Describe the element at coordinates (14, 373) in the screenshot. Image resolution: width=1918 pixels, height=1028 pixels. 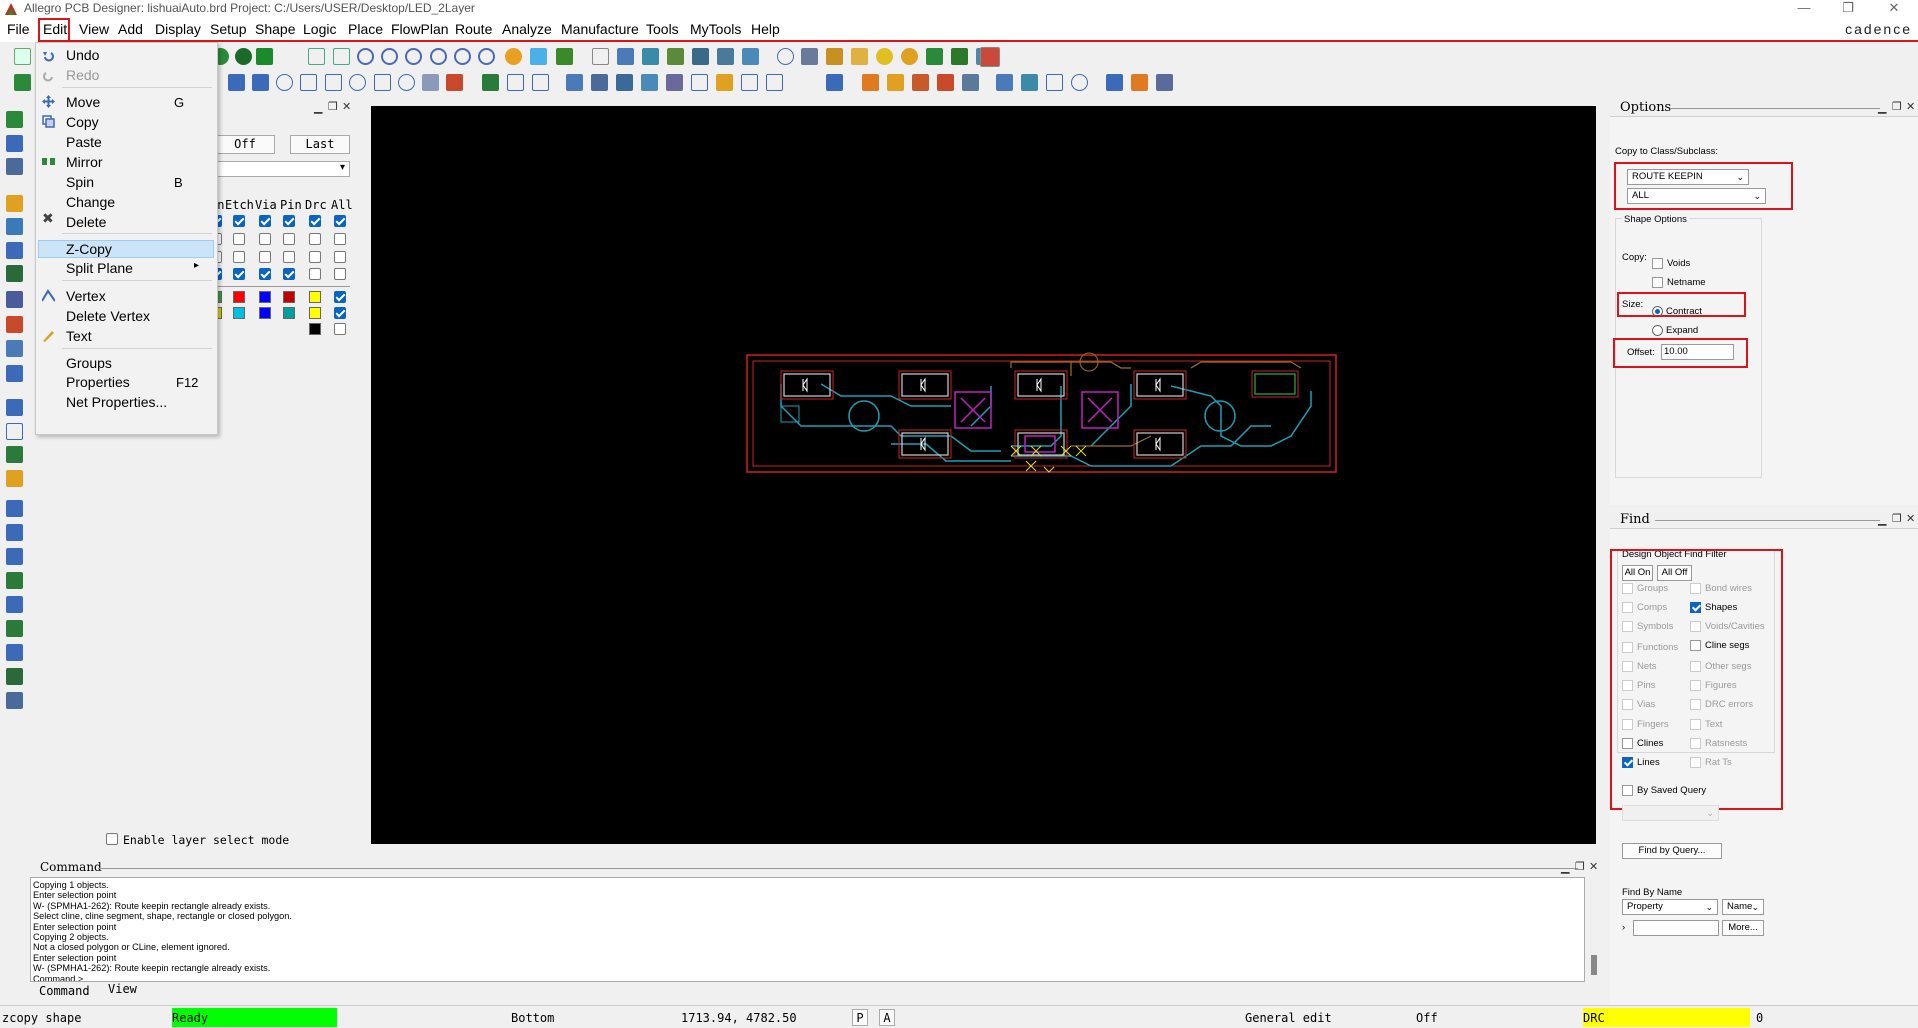
I see `shield-icon` at that location.